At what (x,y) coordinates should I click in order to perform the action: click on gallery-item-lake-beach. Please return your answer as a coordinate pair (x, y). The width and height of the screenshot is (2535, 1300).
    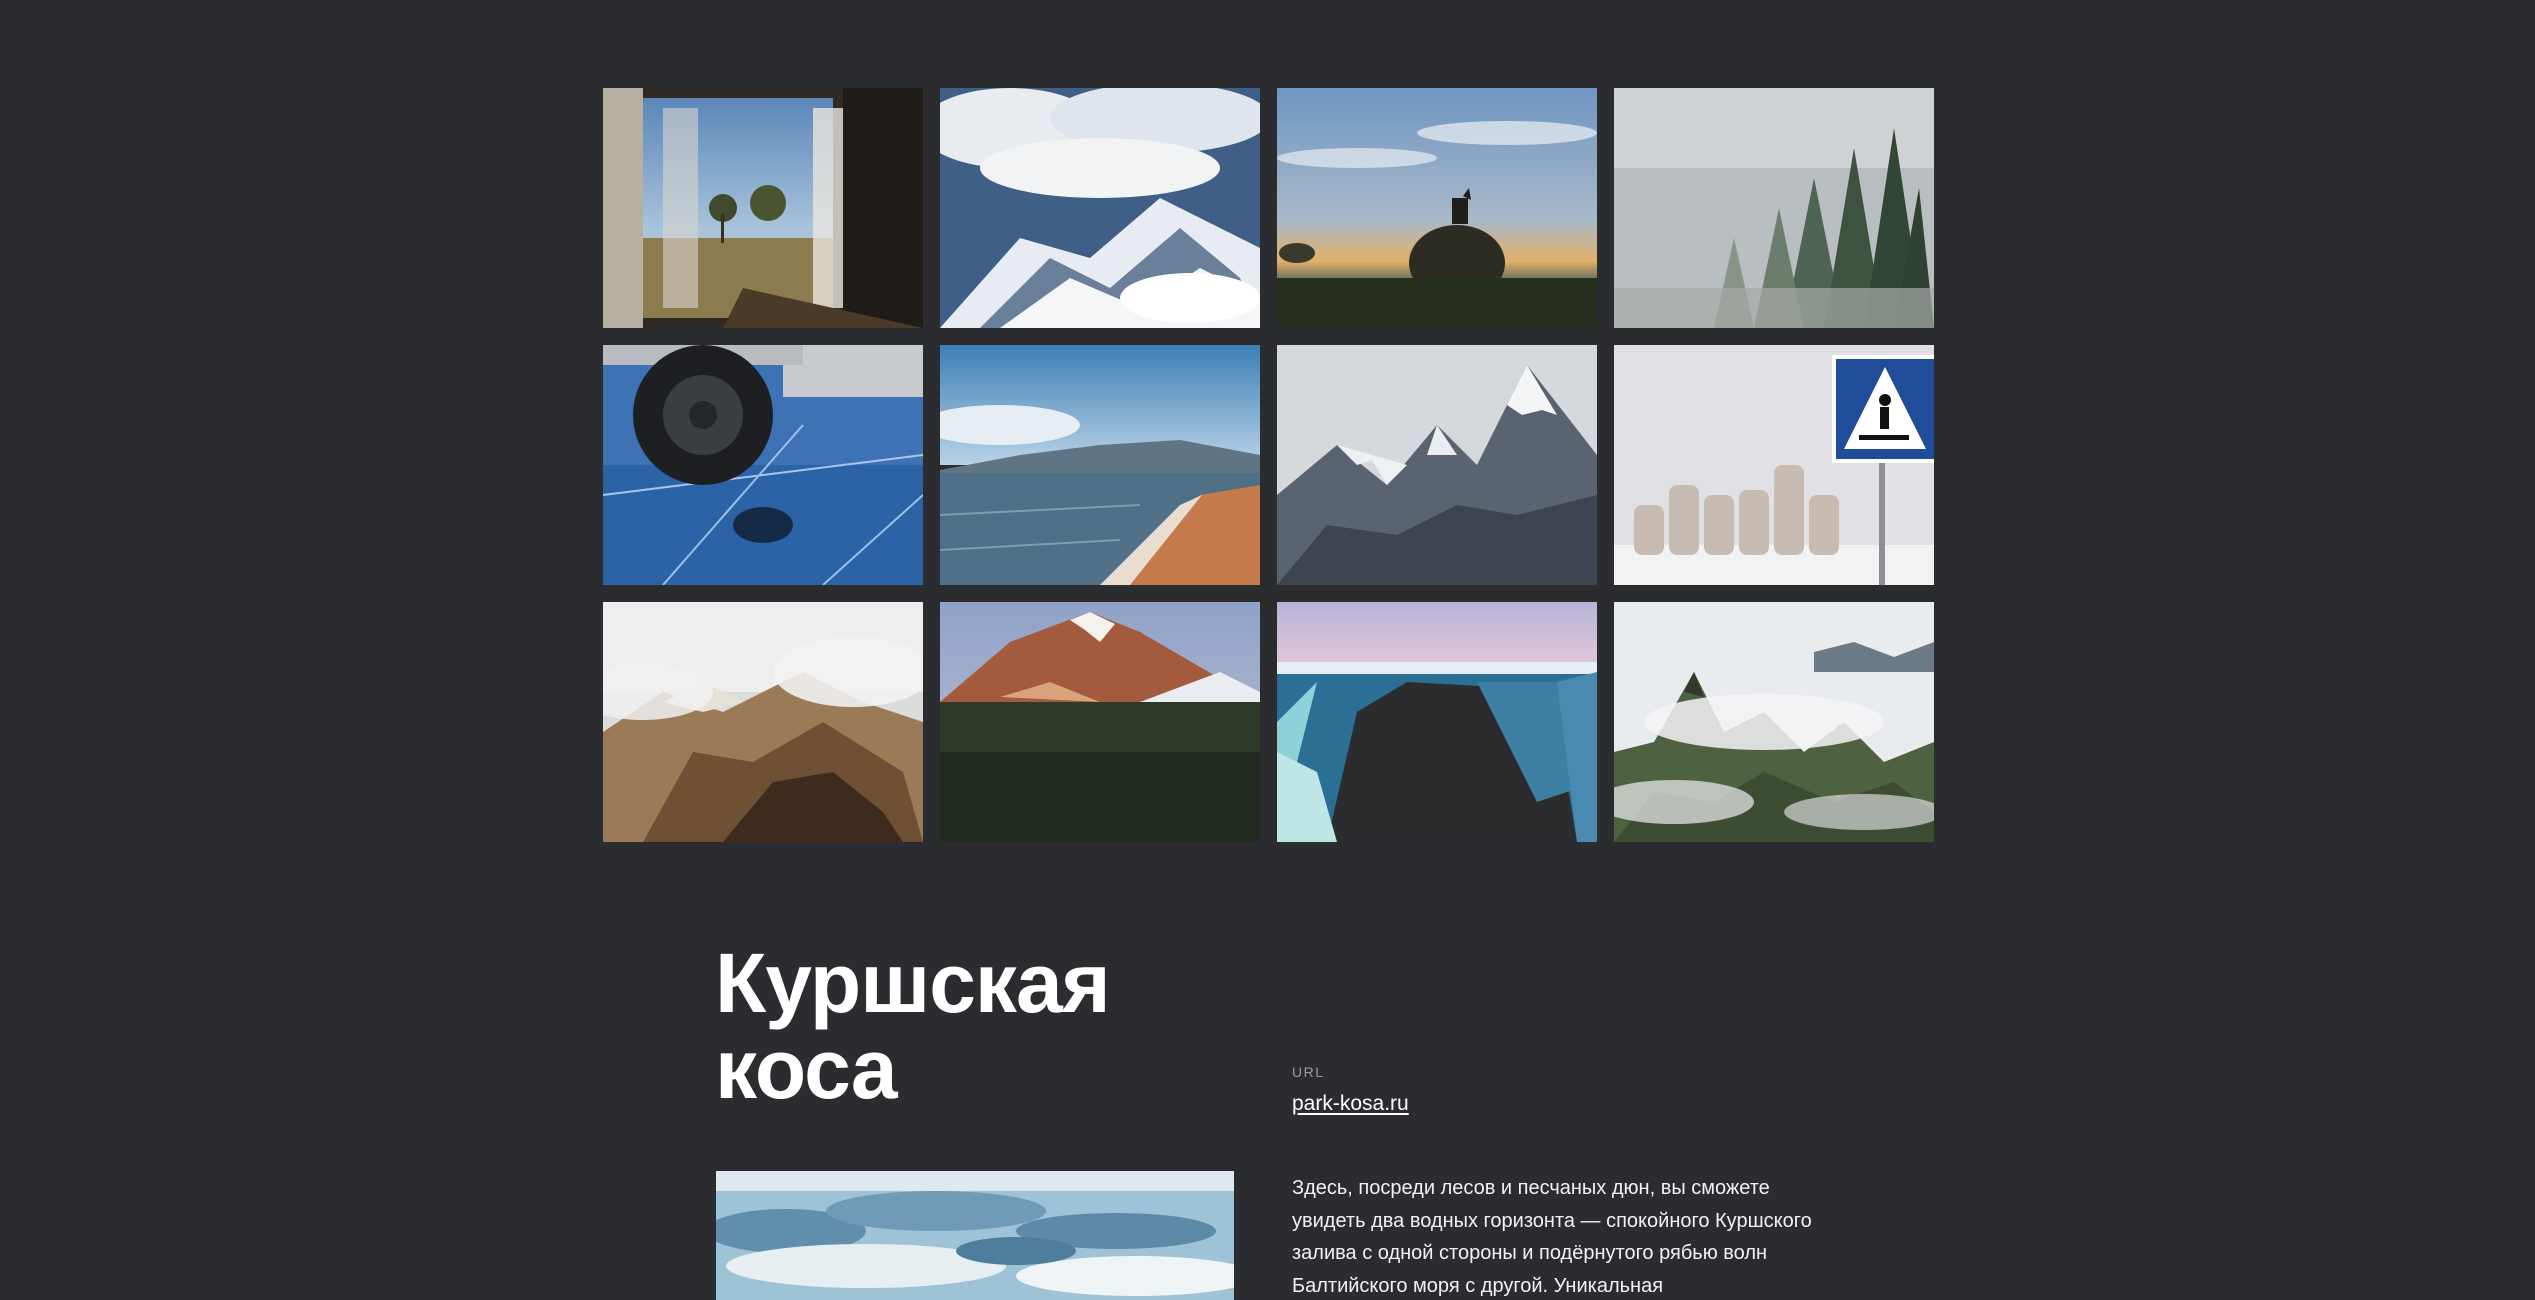
    Looking at the image, I should click on (1100, 465).